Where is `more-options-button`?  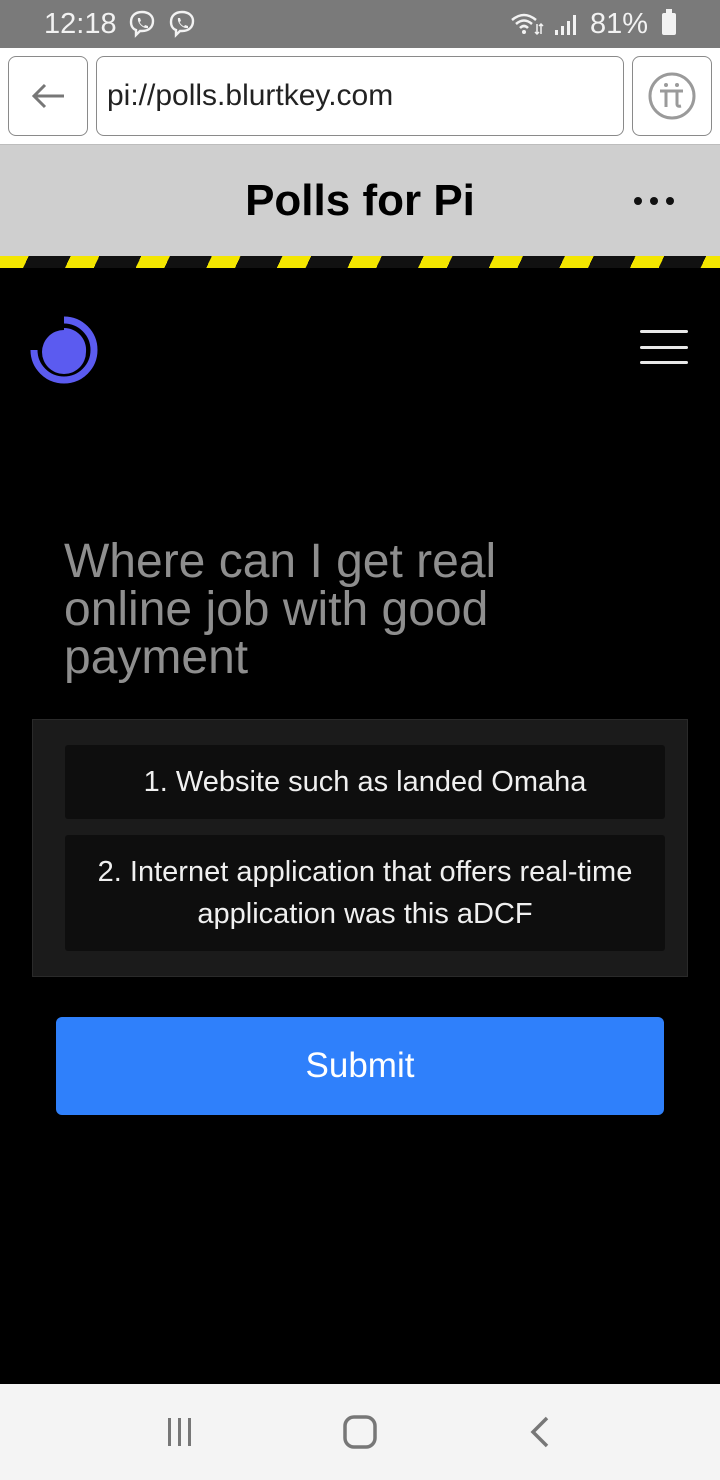 more-options-button is located at coordinates (654, 201).